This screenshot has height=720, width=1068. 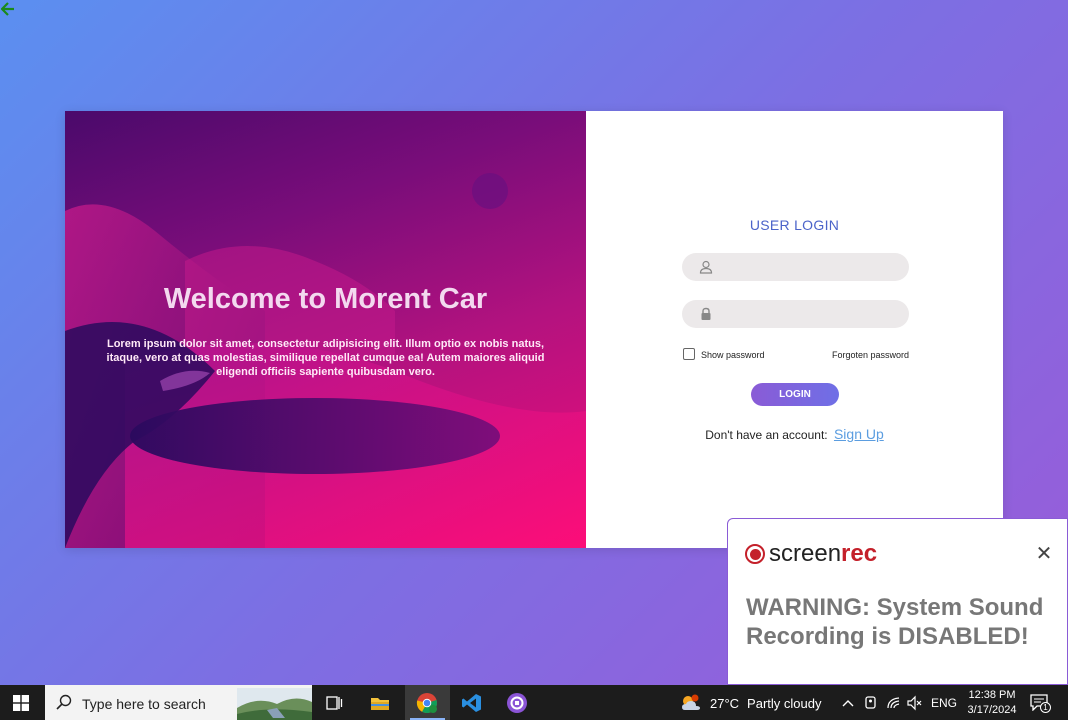 What do you see at coordinates (784, 703) in the screenshot?
I see `weather-description: Partly cloudy` at bounding box center [784, 703].